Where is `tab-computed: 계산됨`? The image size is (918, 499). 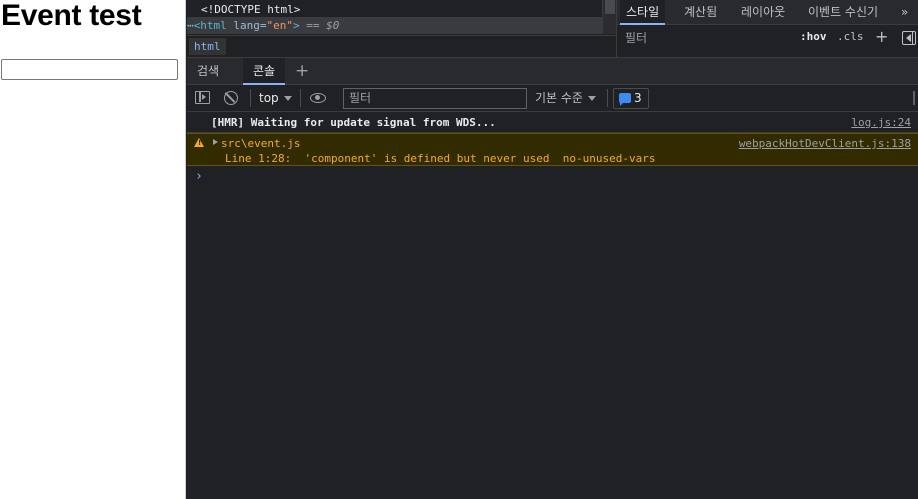
tab-computed: 계산됨 is located at coordinates (700, 12).